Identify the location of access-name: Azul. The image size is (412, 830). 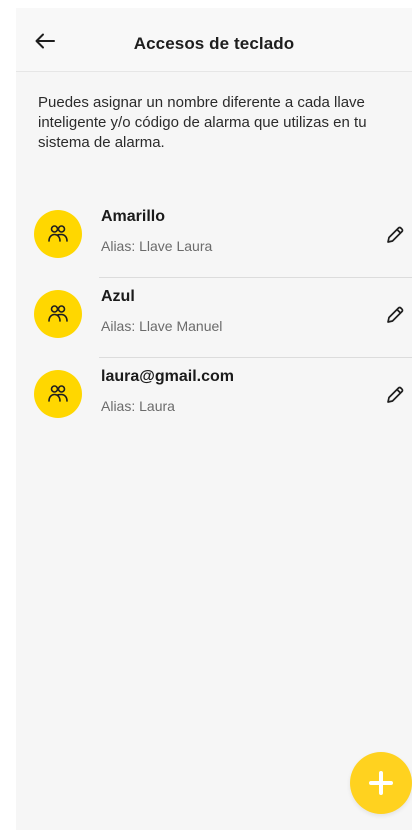
(118, 296).